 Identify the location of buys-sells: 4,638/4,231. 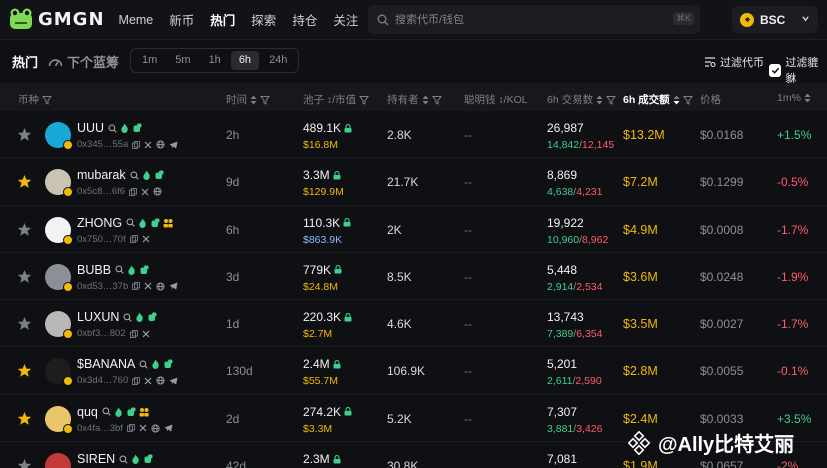
(575, 192).